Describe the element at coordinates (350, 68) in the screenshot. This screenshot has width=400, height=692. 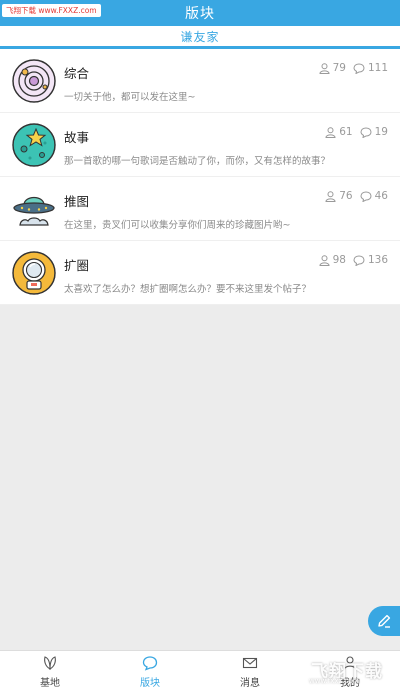
I see `board-stats: 79 111` at that location.